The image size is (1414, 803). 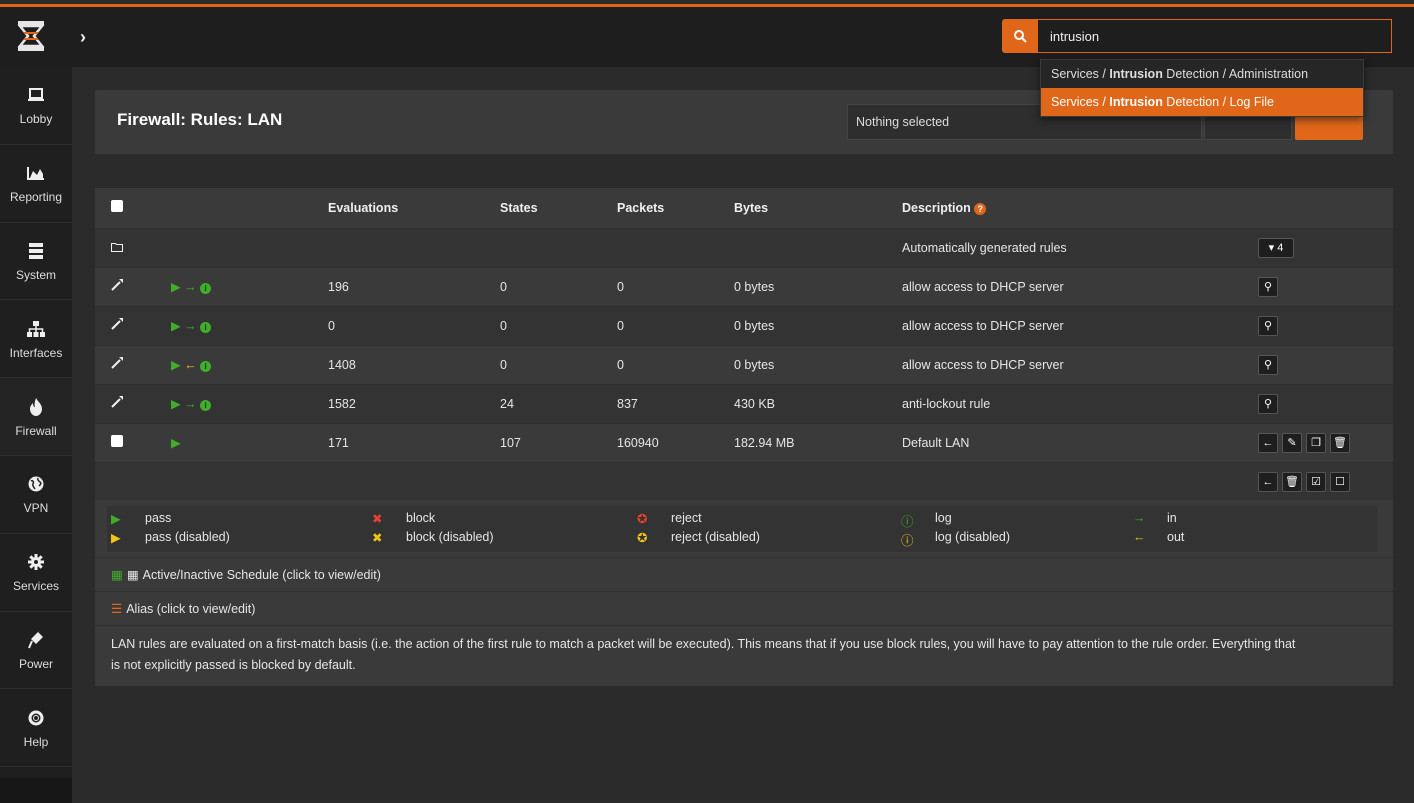 What do you see at coordinates (707, 37) in the screenshot?
I see `top-header: ›` at bounding box center [707, 37].